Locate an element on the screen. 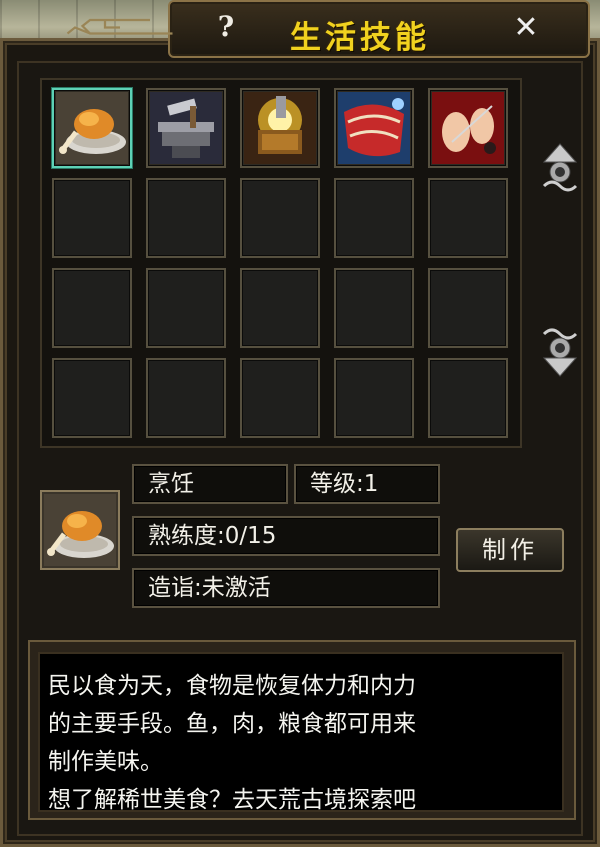 This screenshot has width=600, height=847. skill-slot-needlework is located at coordinates (468, 128).